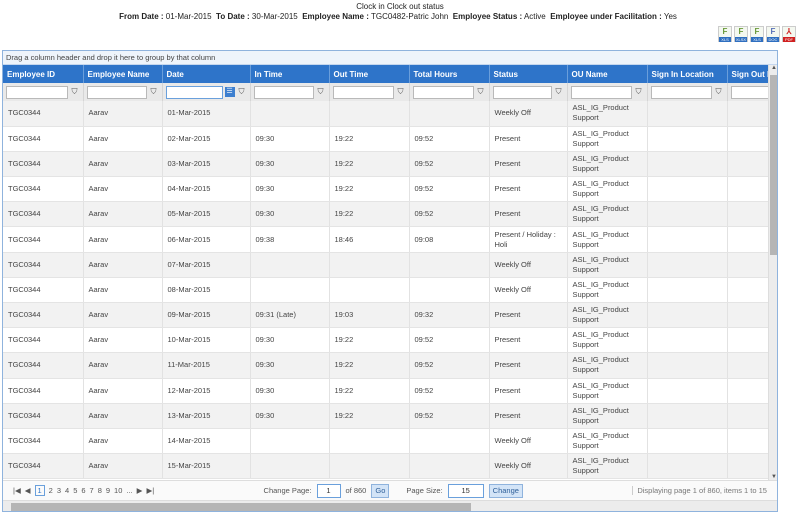 The image size is (800, 520). Describe the element at coordinates (118, 490) in the screenshot. I see `page-link: 10` at that location.